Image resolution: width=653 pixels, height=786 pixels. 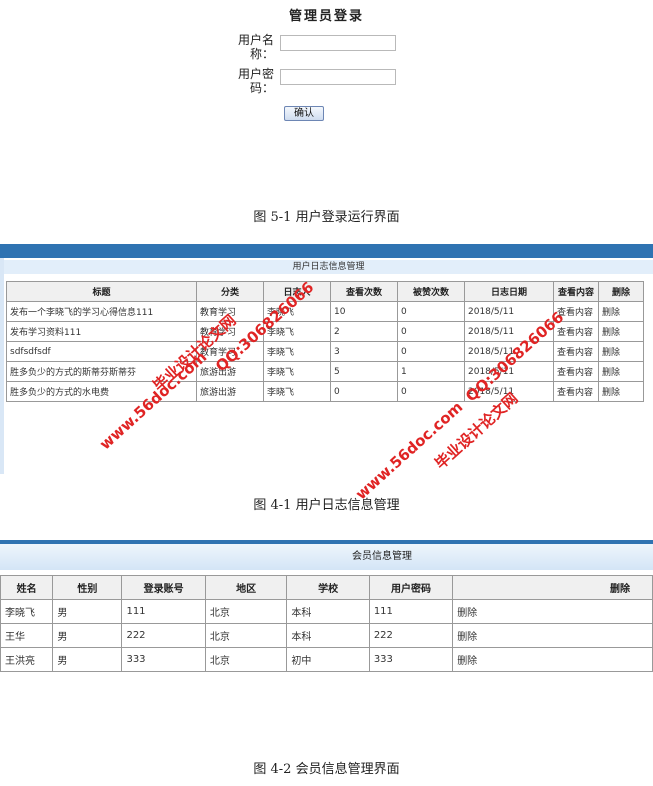 I want to click on caption-login: 图 5-1 用户登录运行界面, so click(x=326, y=217).